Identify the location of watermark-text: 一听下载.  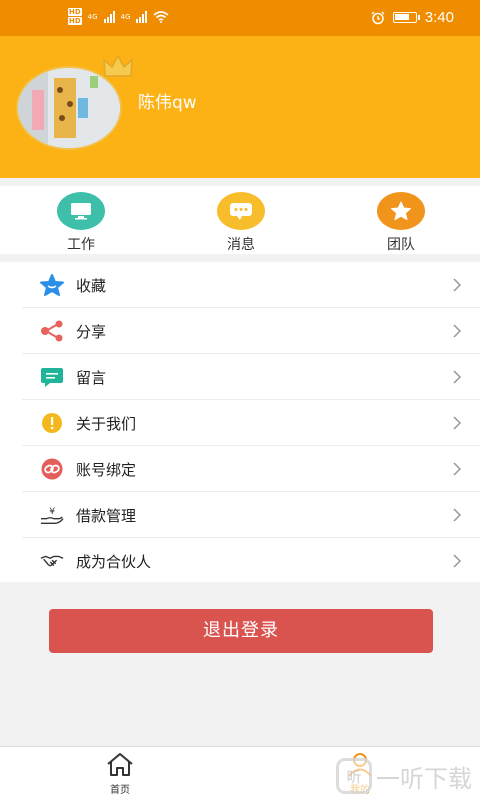
(424, 778).